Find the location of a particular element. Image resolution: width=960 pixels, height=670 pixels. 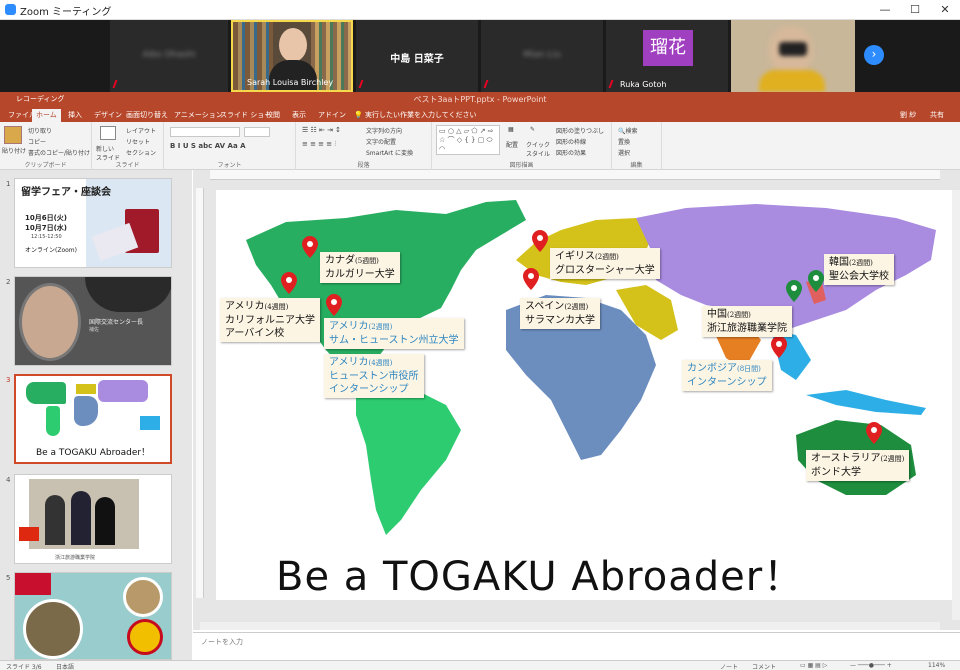

tab-home: ホーム is located at coordinates (46, 115).